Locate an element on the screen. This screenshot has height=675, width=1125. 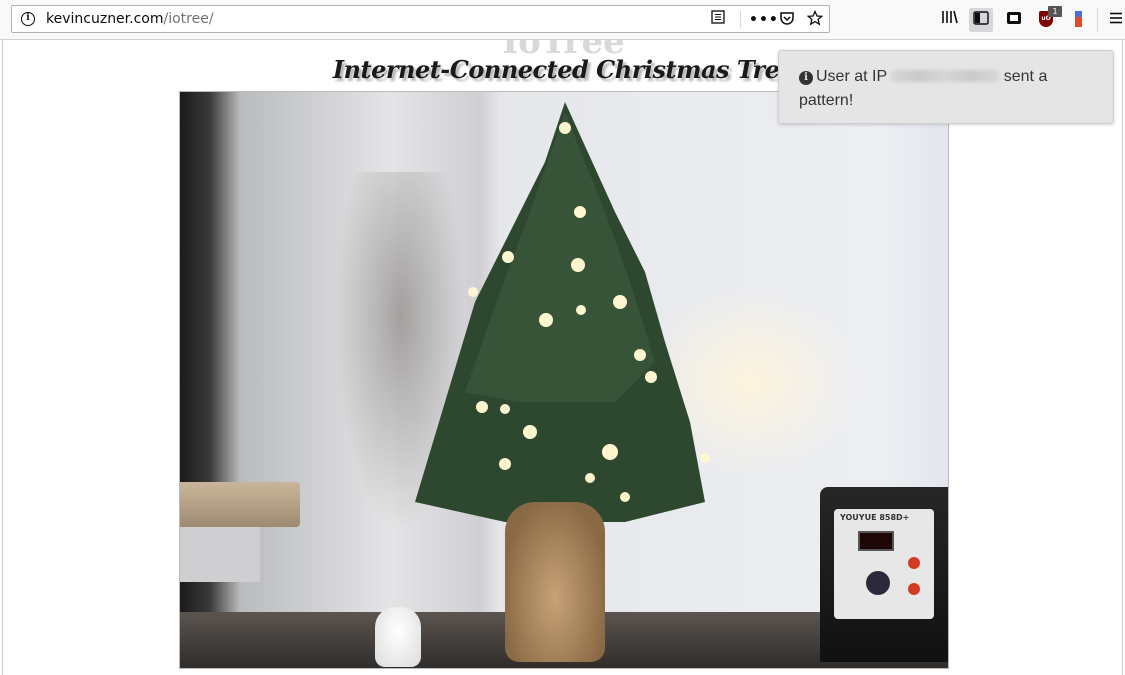
reader-view-icon is located at coordinates (718, 20).